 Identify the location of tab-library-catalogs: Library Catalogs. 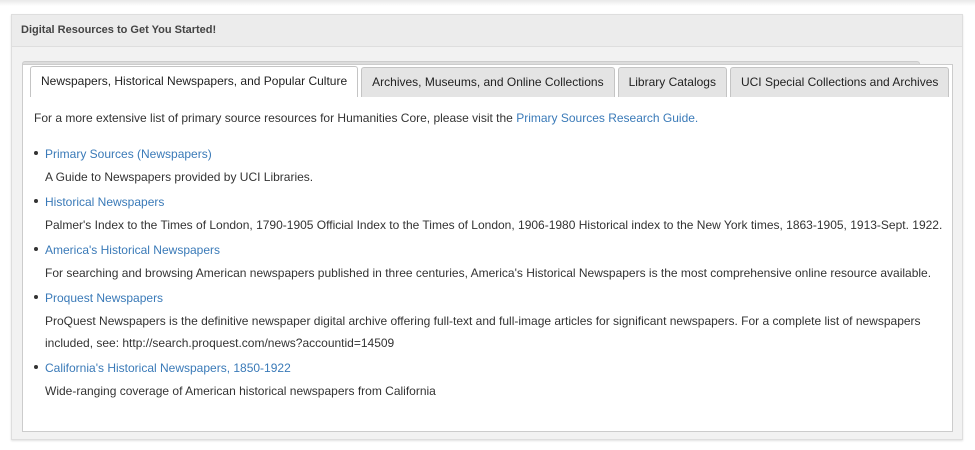
(672, 82).